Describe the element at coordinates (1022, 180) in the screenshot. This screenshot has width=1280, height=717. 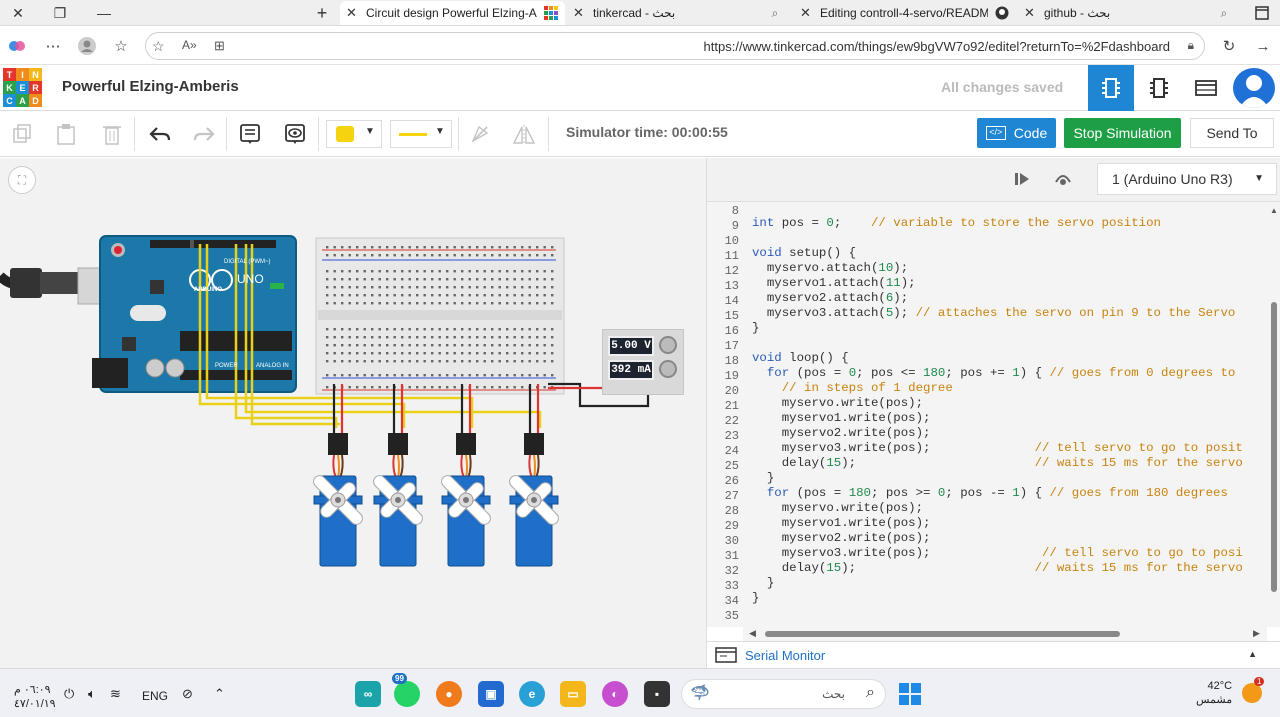
I see `step-forward-icon` at that location.